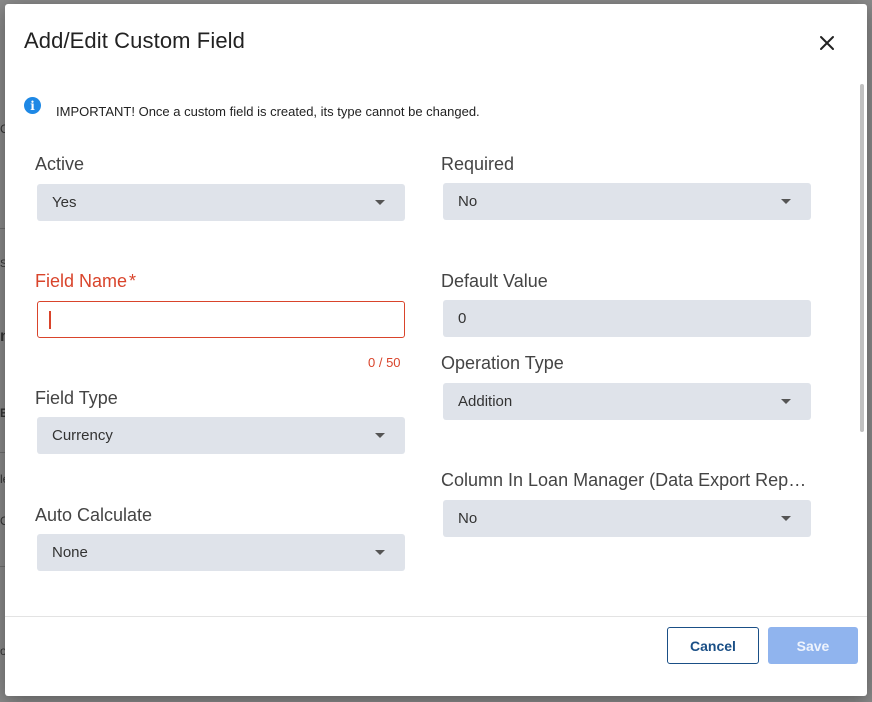 This screenshot has width=872, height=702. What do you see at coordinates (32, 105) in the screenshot?
I see `info-icon: i` at bounding box center [32, 105].